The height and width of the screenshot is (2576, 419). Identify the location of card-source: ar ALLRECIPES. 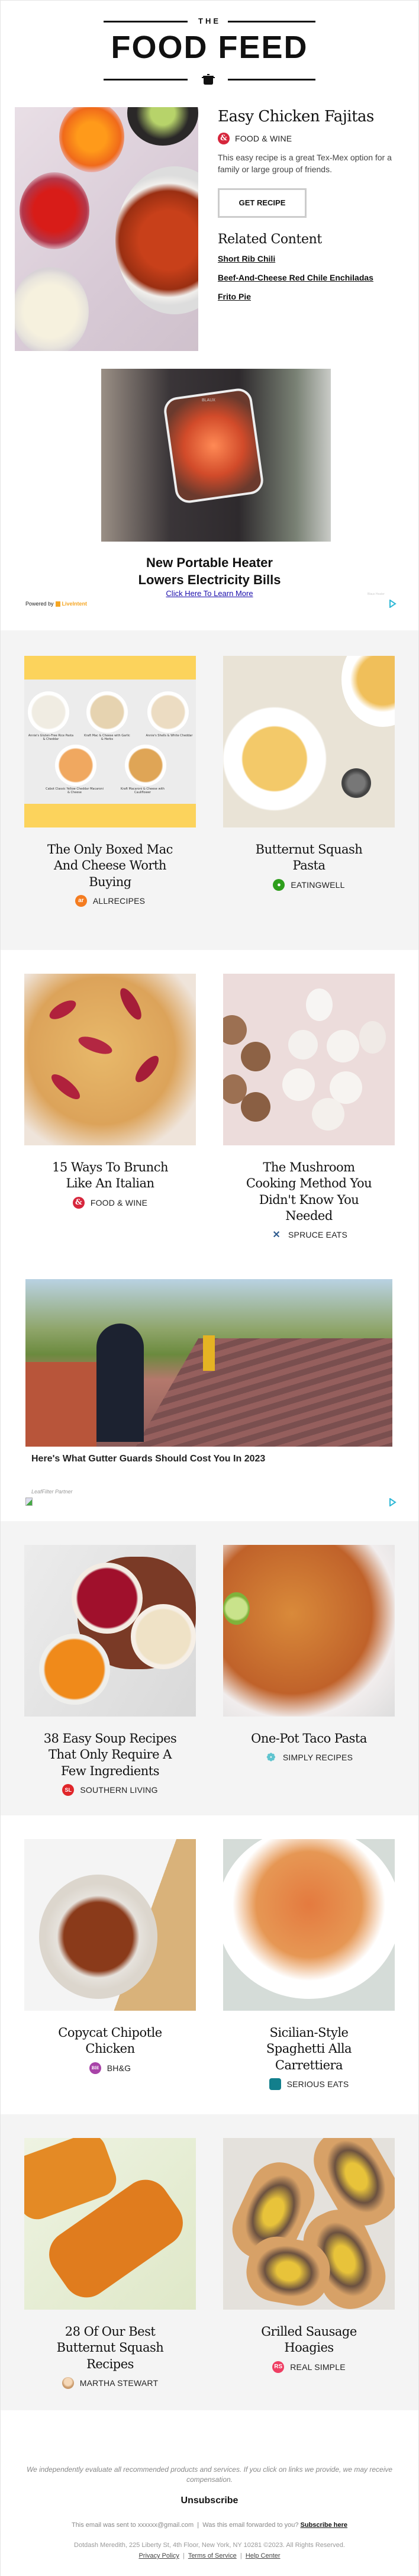
(110, 900).